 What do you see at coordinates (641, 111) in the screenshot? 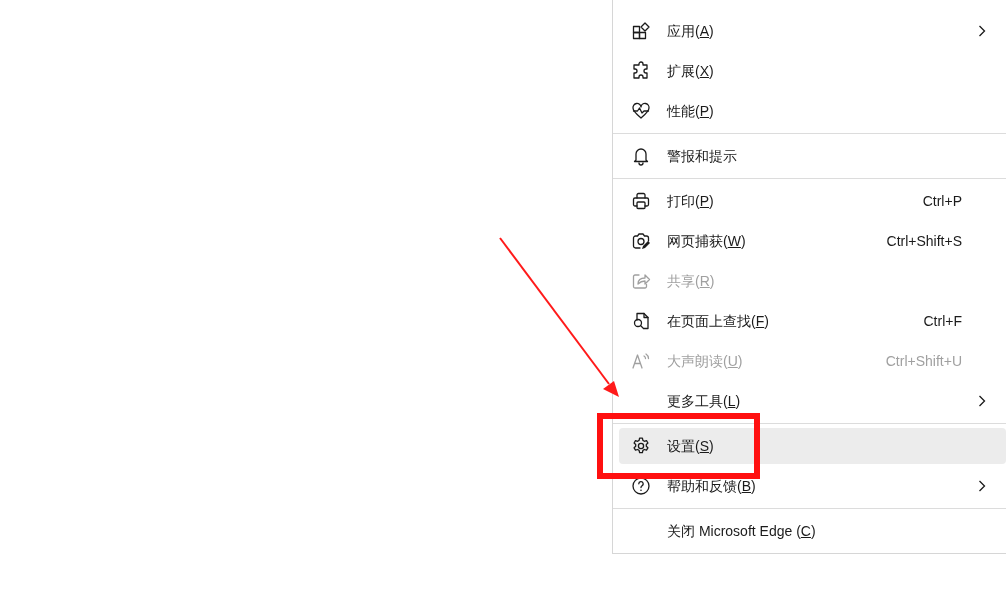
I see `heart-pulse-icon` at bounding box center [641, 111].